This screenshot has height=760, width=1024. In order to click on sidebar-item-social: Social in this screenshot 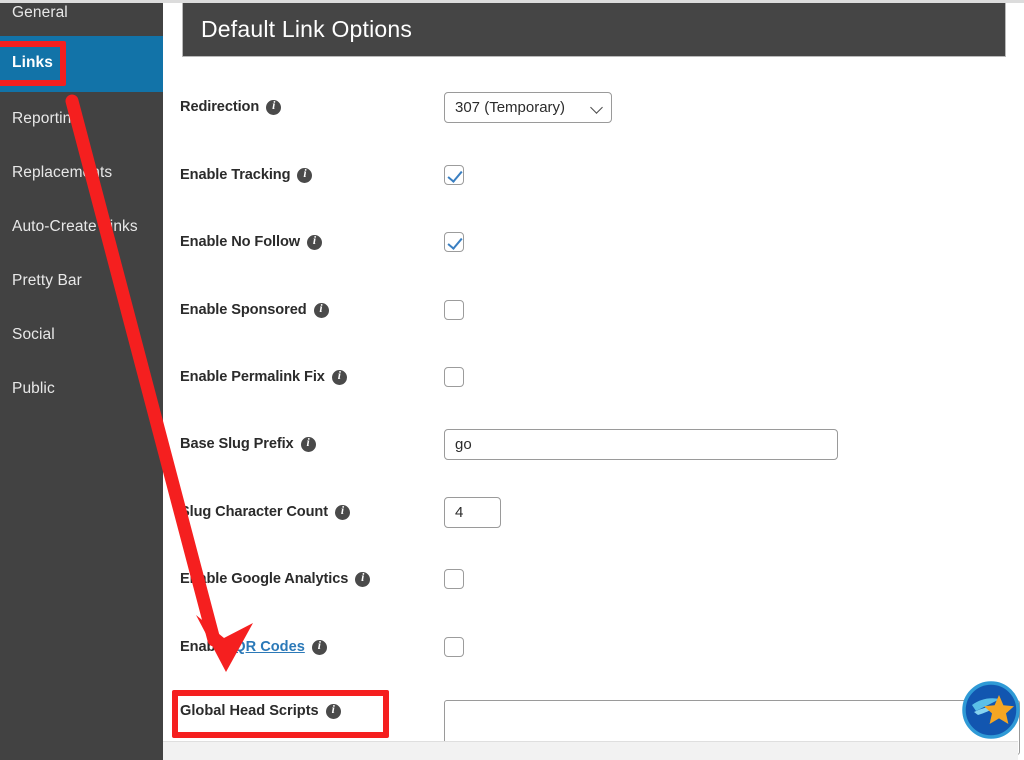, I will do `click(81, 335)`.